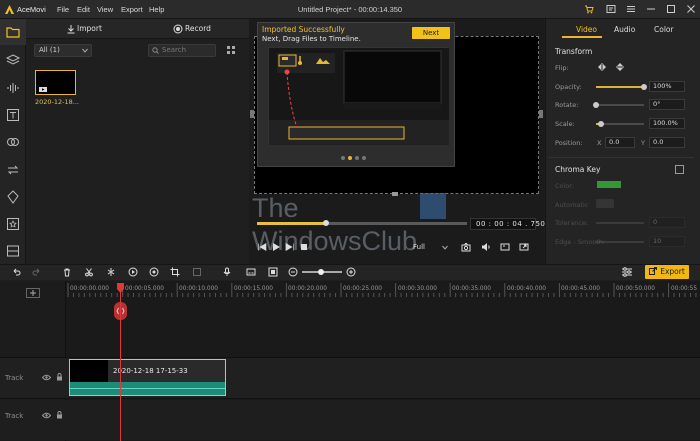 The image size is (700, 441). What do you see at coordinates (667, 222) in the screenshot?
I see `chroma-tolerance-value: 0` at bounding box center [667, 222].